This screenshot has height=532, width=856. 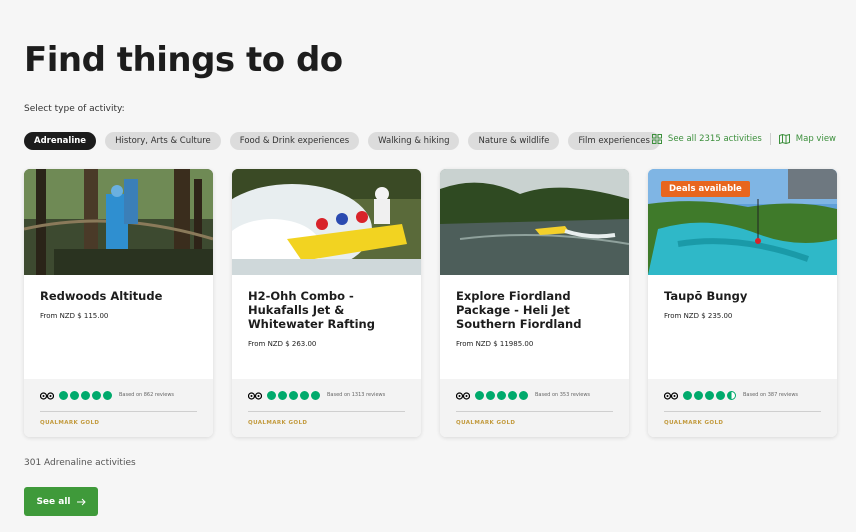 I want to click on chip-walking-hiking: Walking & hiking, so click(x=414, y=141).